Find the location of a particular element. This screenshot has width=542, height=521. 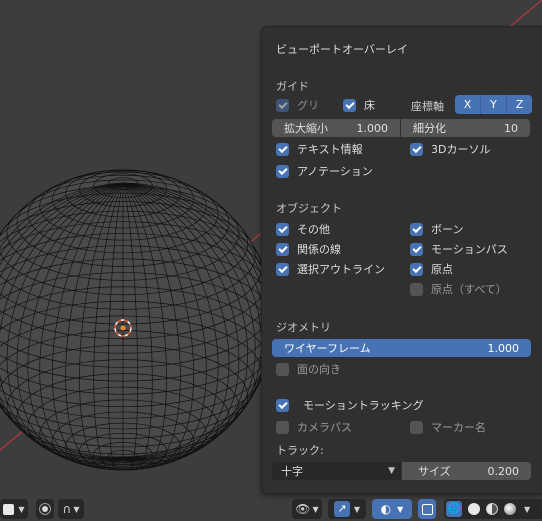

origins-all-checkbox: 原点（すべて） is located at coordinates (458, 289).